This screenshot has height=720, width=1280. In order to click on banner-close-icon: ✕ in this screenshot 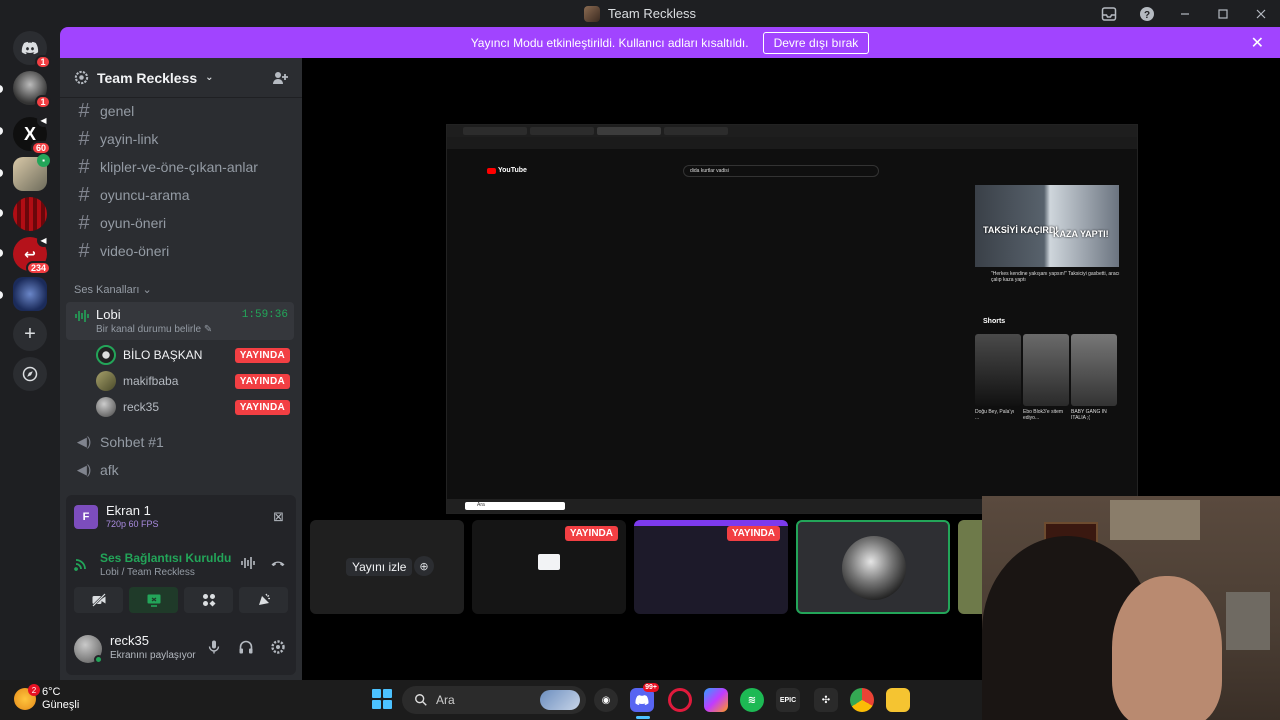, I will do `click(1257, 43)`.